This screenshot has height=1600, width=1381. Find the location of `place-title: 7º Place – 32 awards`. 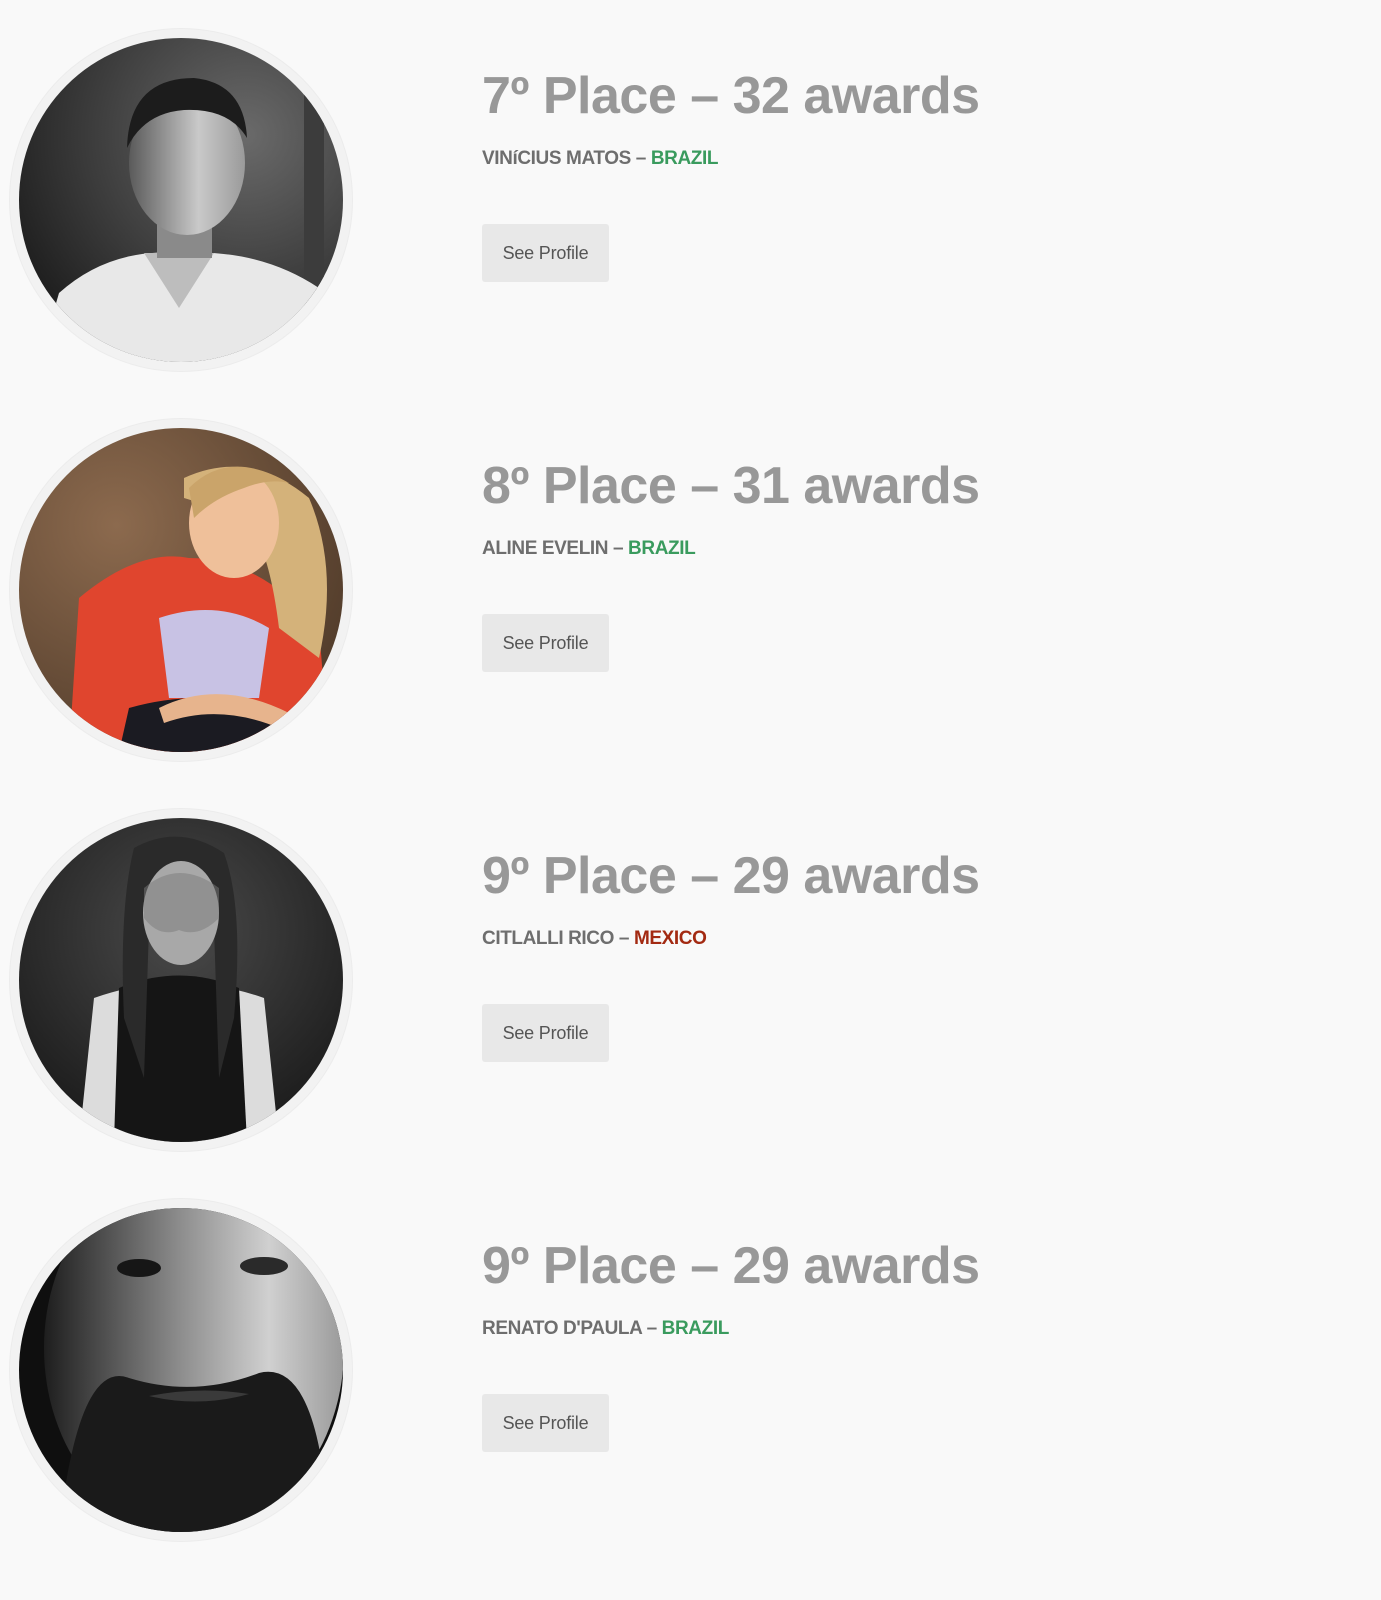

place-title: 7º Place – 32 awards is located at coordinates (731, 96).